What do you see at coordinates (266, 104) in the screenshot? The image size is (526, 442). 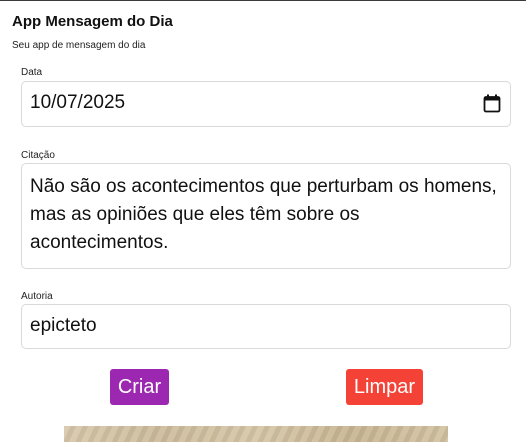 I see `date-input: 10/07/2025` at bounding box center [266, 104].